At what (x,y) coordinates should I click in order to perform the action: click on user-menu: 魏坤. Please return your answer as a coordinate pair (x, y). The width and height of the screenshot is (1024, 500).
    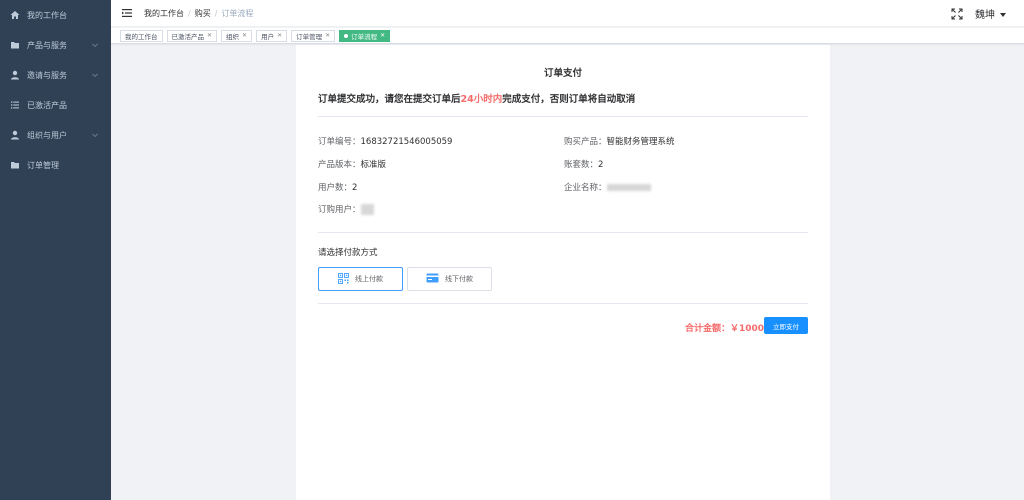
    Looking at the image, I should click on (990, 13).